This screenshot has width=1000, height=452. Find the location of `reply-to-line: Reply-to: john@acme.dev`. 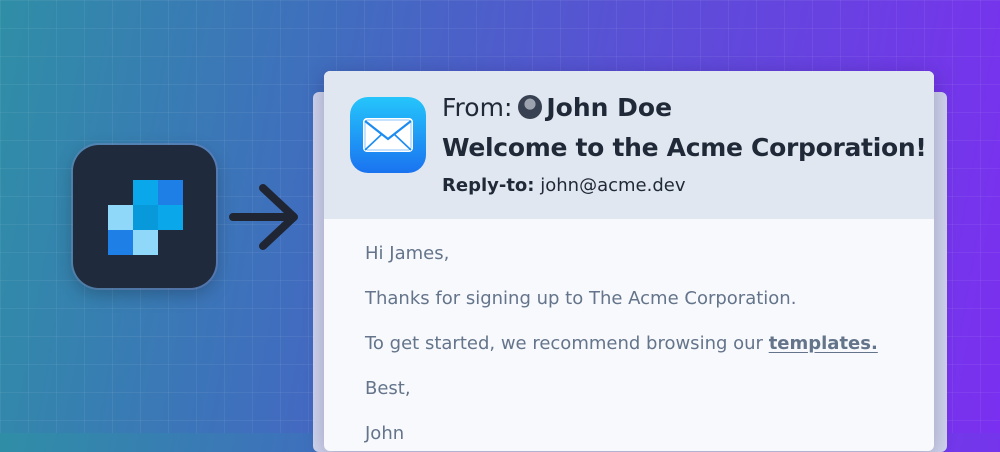

reply-to-line: Reply-to: john@acme.dev is located at coordinates (563, 185).